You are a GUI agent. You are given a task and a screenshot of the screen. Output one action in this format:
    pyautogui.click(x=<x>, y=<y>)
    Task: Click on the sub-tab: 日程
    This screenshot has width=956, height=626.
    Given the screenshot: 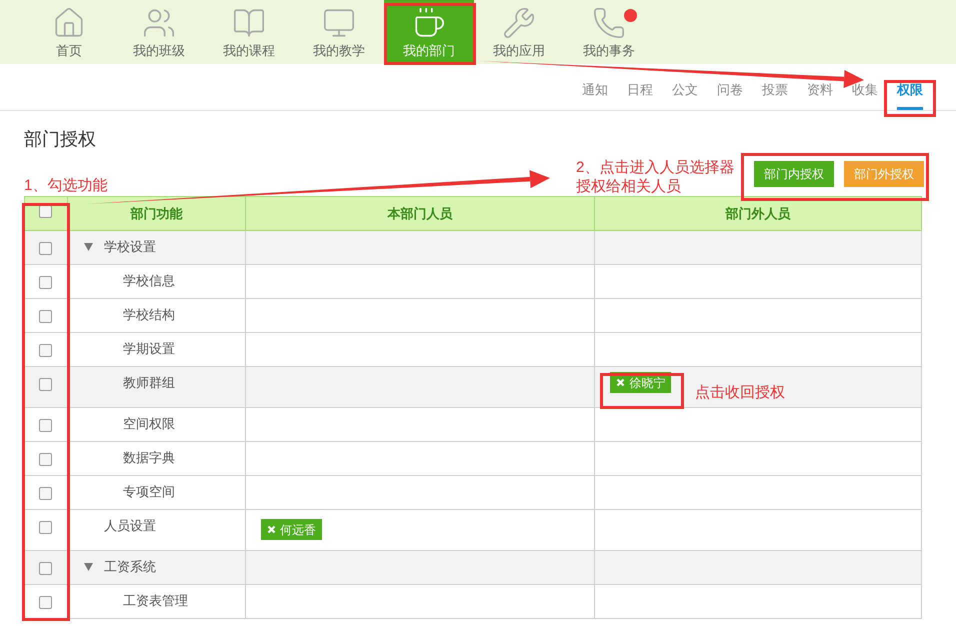 What is the action you would take?
    pyautogui.click(x=640, y=95)
    